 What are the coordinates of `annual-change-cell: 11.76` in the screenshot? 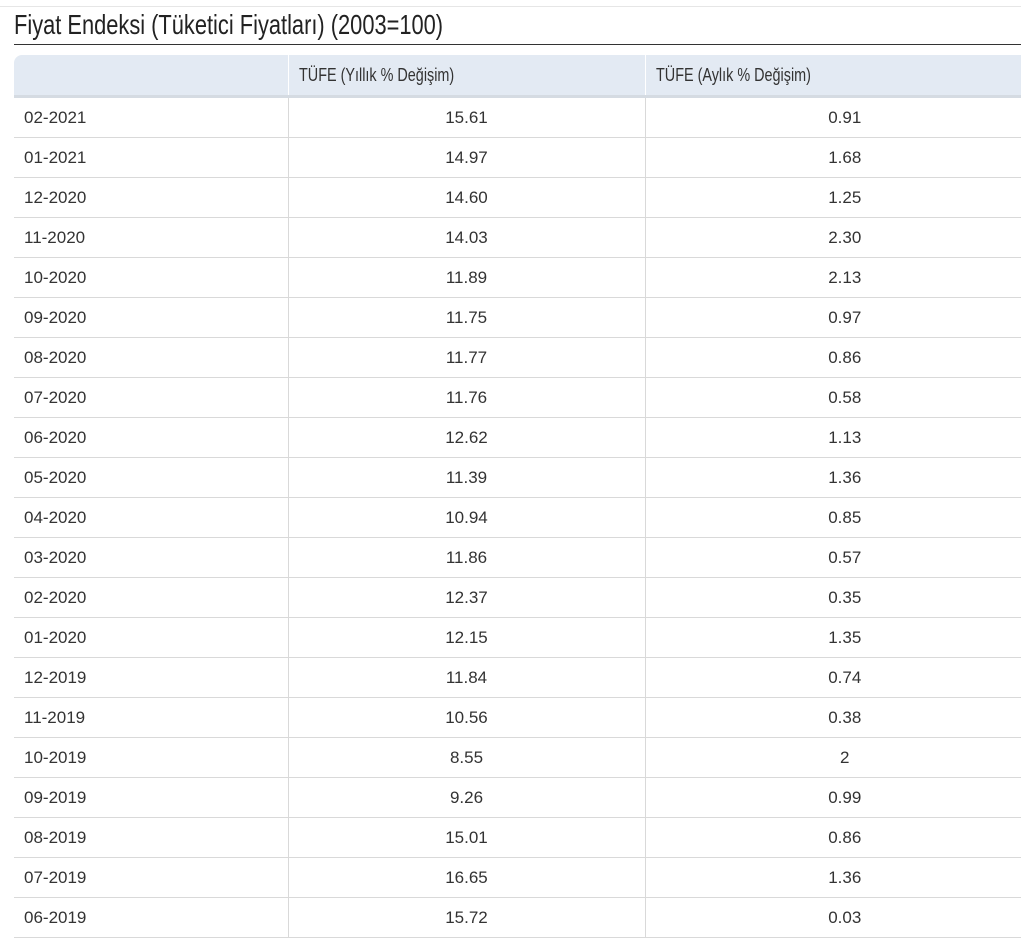 It's located at (467, 397).